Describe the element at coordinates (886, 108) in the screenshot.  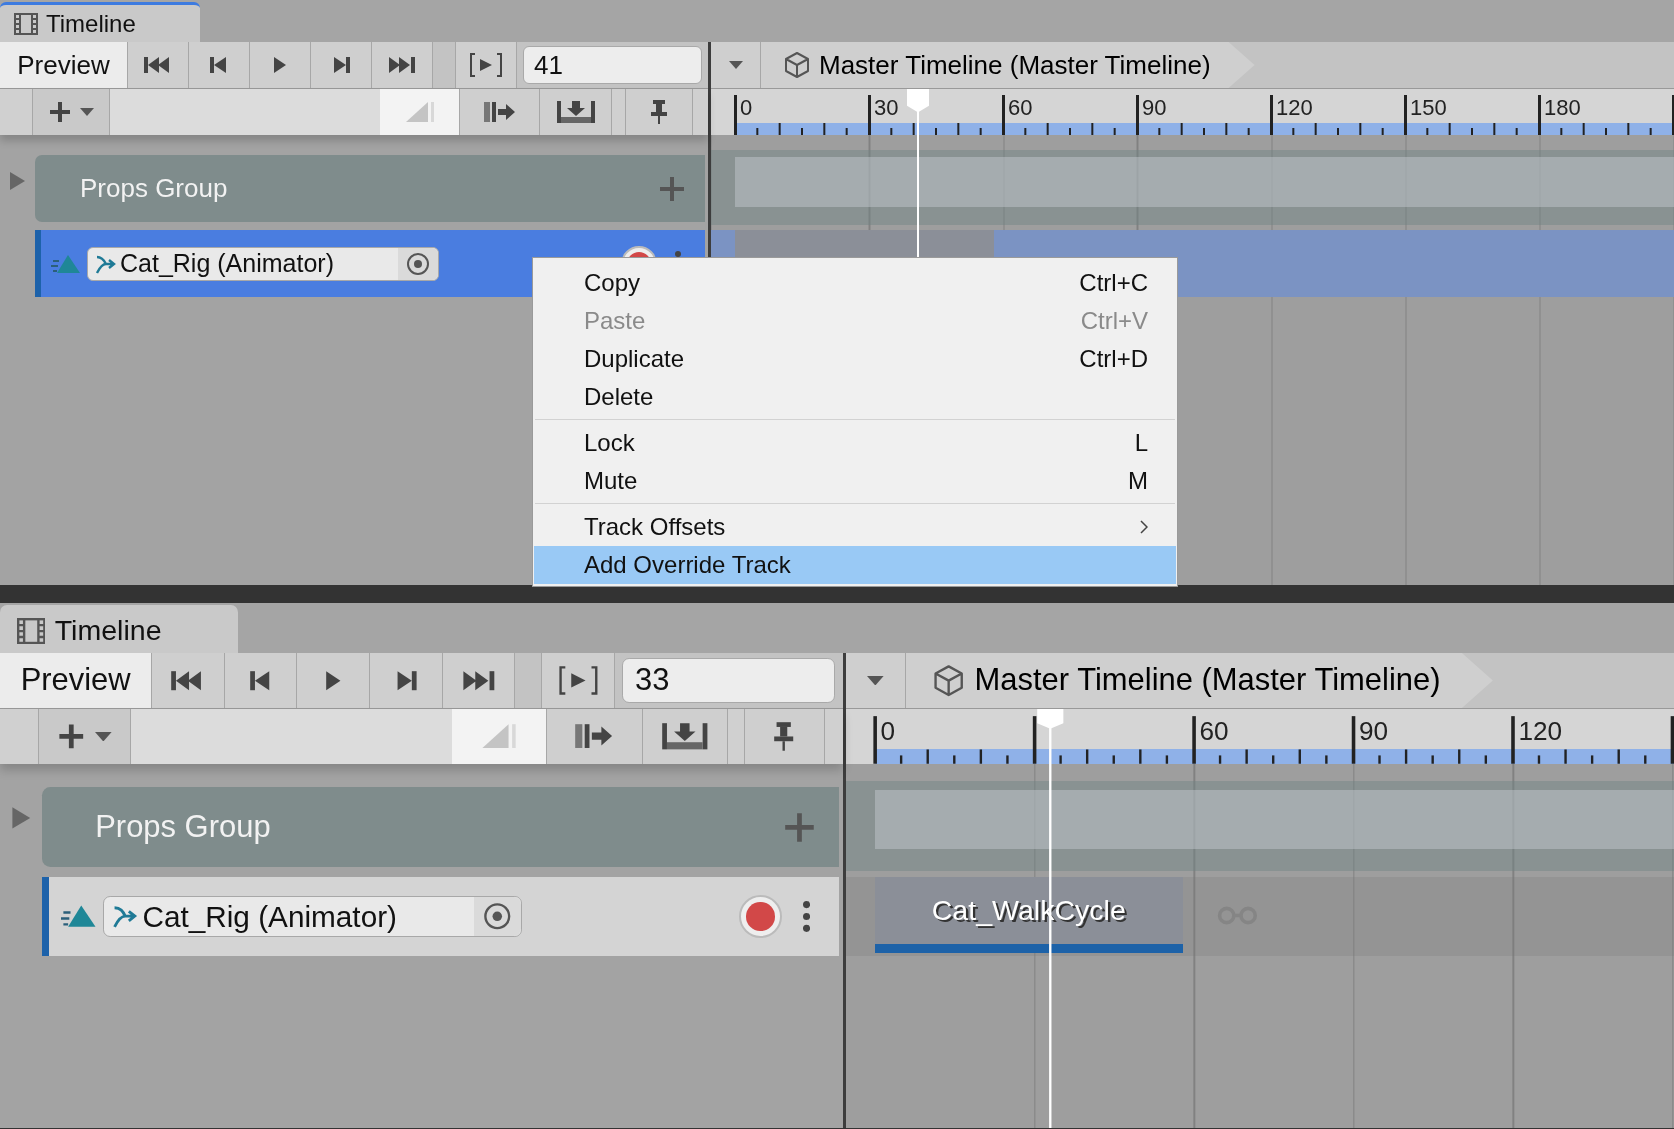
I see `ruler-label: 30` at that location.